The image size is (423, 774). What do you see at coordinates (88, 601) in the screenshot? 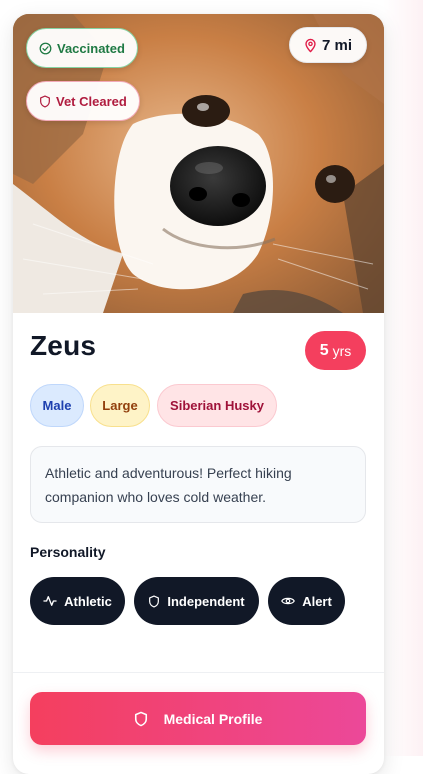
I see `trait-label: Athletic` at bounding box center [88, 601].